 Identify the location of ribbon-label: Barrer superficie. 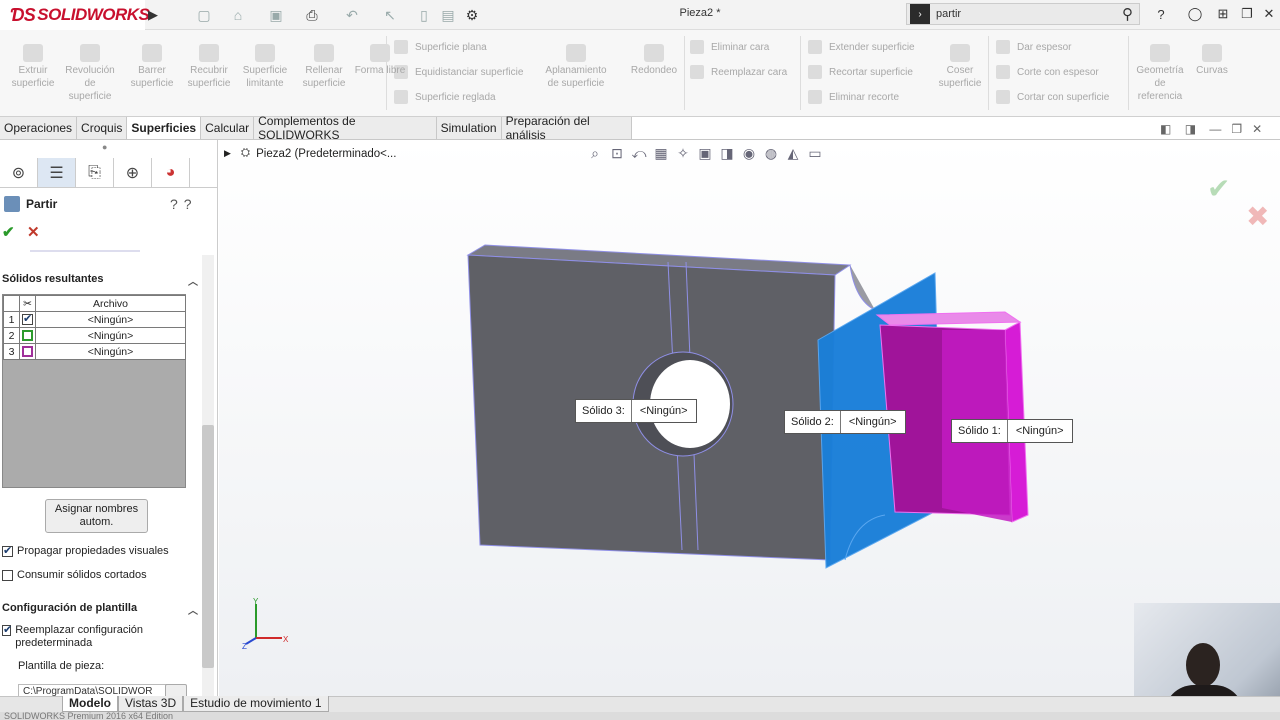
(152, 77).